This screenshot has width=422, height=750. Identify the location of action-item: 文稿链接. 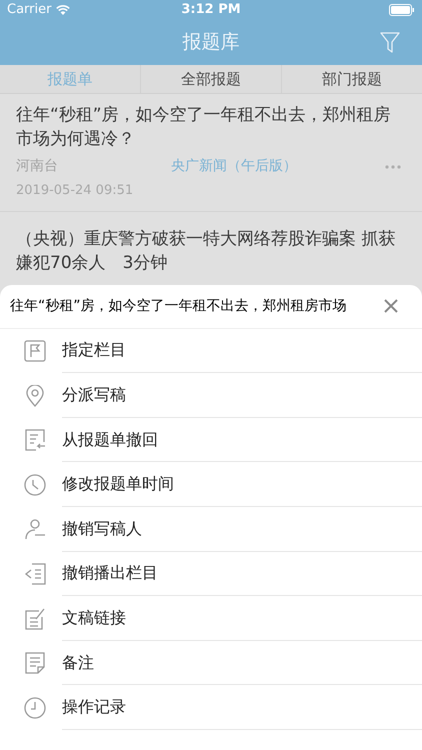
(242, 618).